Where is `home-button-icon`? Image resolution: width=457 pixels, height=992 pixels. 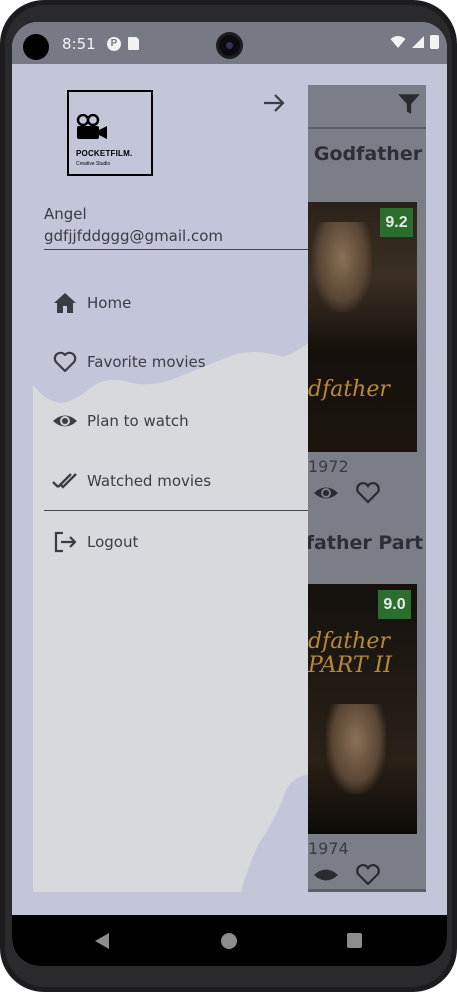
home-button-icon is located at coordinates (229, 941).